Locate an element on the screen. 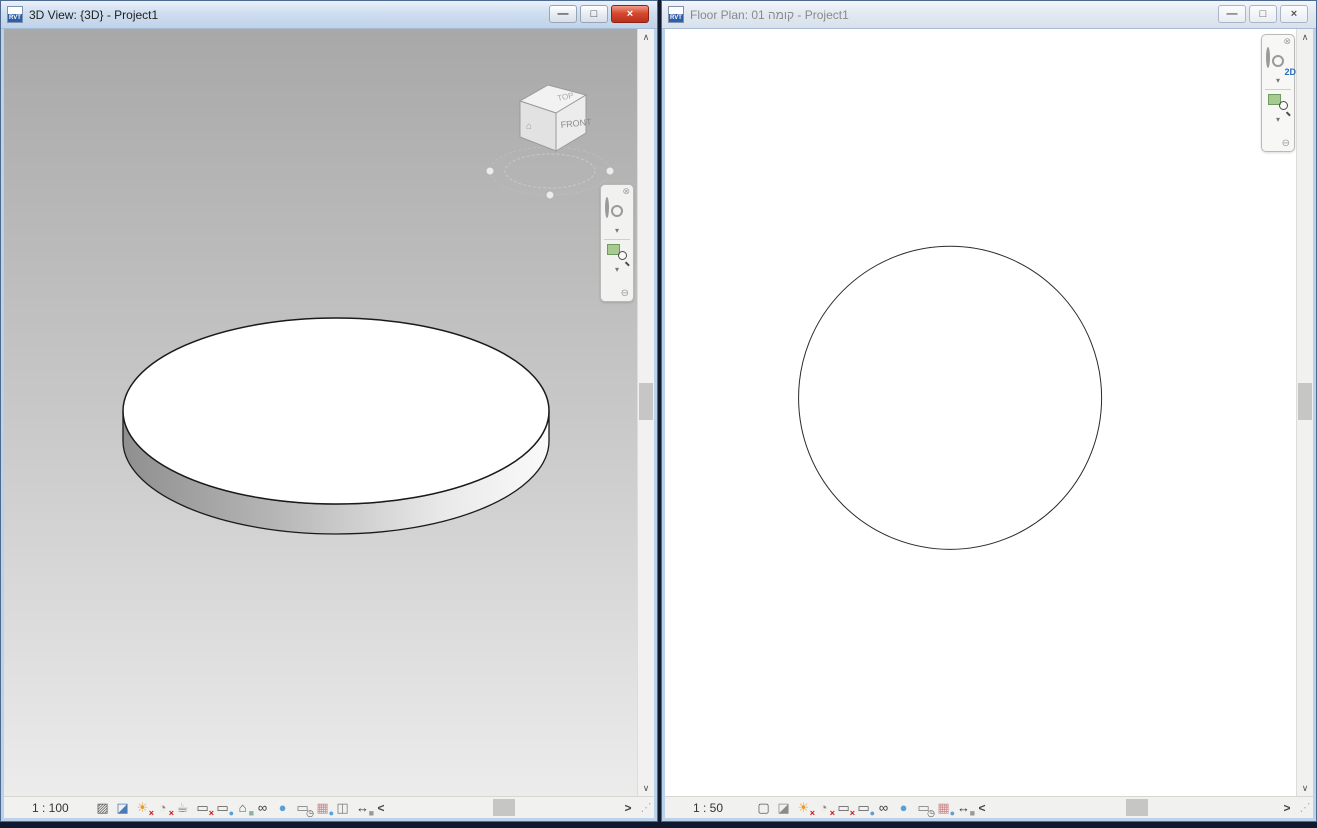 Image resolution: width=1317 pixels, height=828 pixels. sun-path-icon-glyph: ☀ is located at coordinates (803, 807).